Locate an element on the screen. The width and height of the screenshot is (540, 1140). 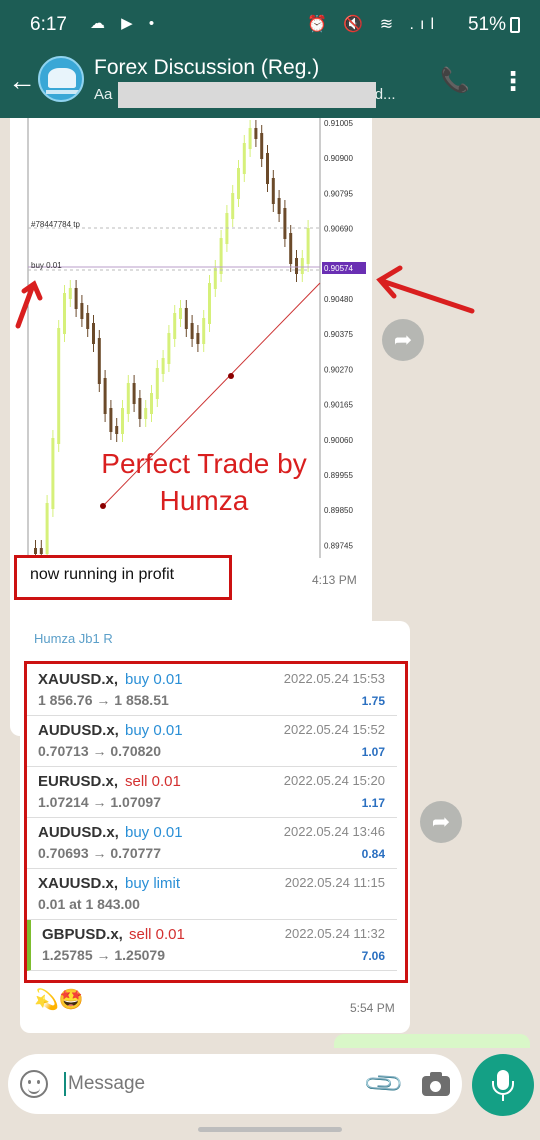
voice-message-button is located at coordinates (503, 1085).